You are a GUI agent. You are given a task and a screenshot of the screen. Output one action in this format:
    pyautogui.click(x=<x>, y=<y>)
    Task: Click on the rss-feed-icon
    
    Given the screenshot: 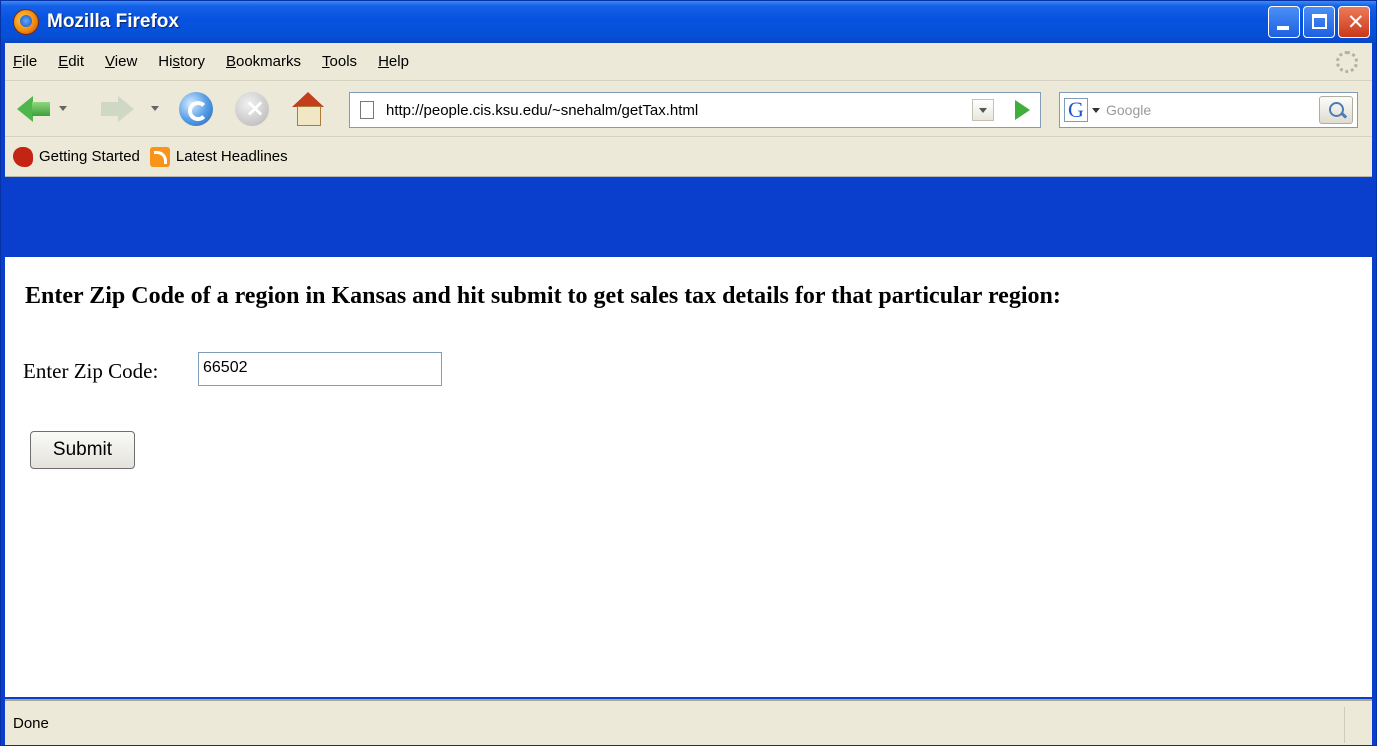 What is the action you would take?
    pyautogui.click(x=159, y=156)
    